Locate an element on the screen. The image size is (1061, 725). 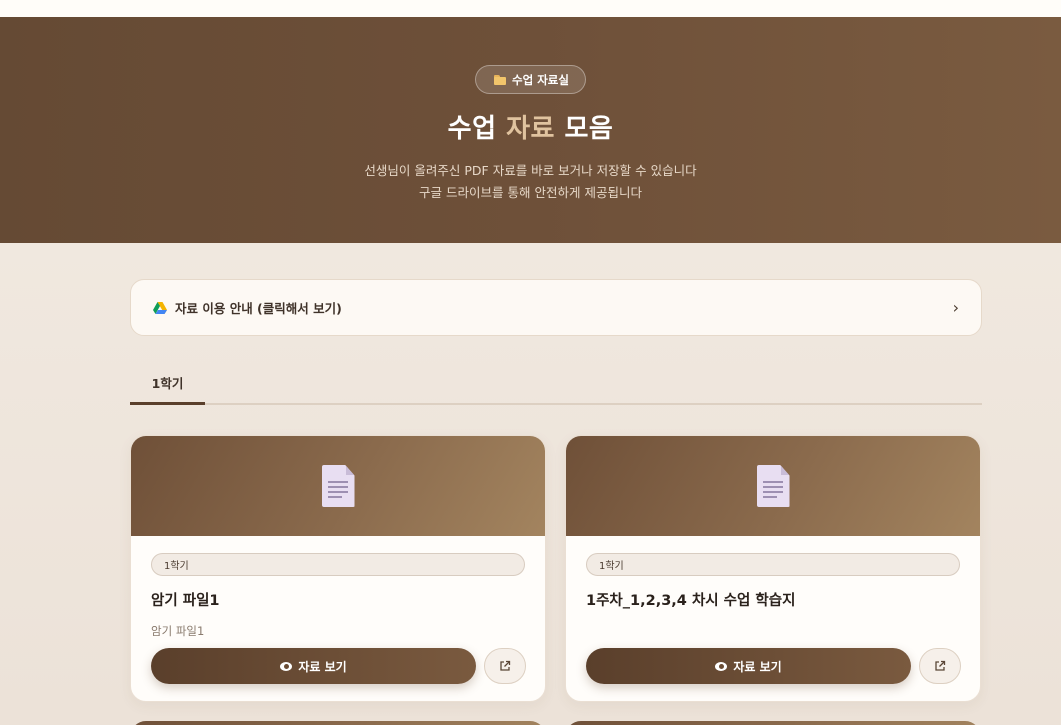
folder-icon is located at coordinates (500, 79).